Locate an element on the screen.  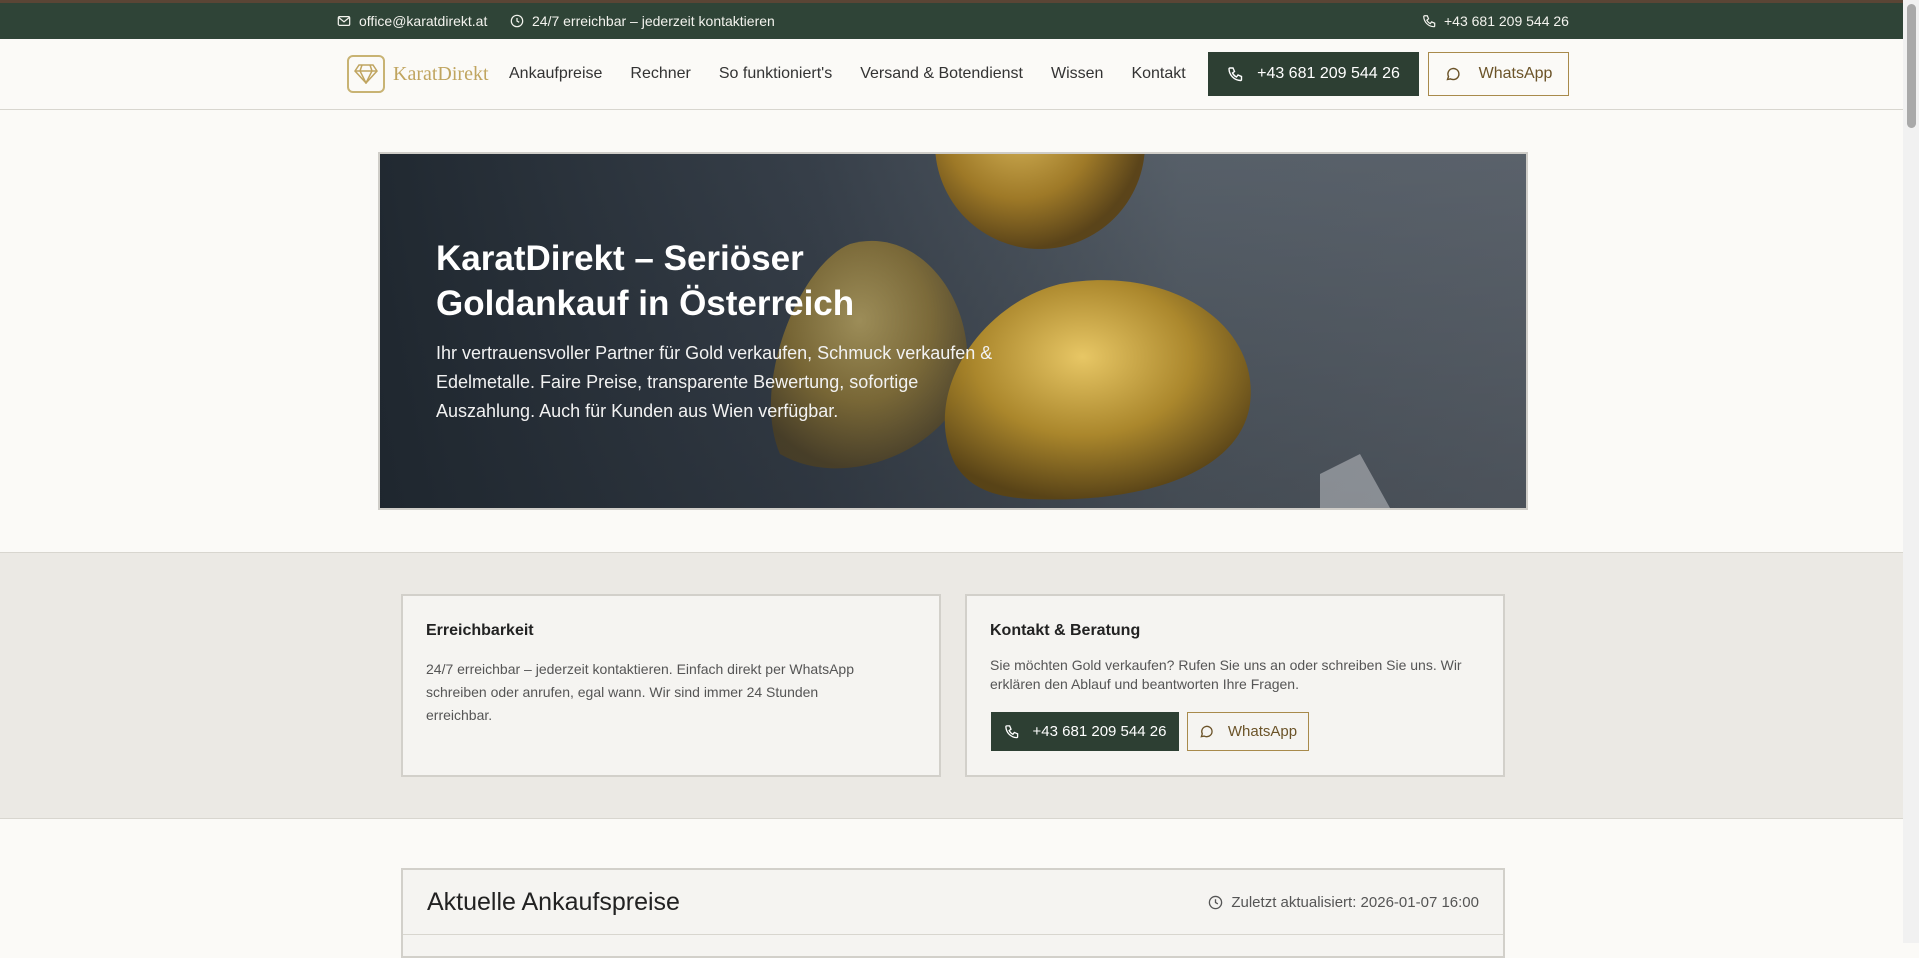
contact-whatsapp-label: WhatsApp is located at coordinates (1262, 731).